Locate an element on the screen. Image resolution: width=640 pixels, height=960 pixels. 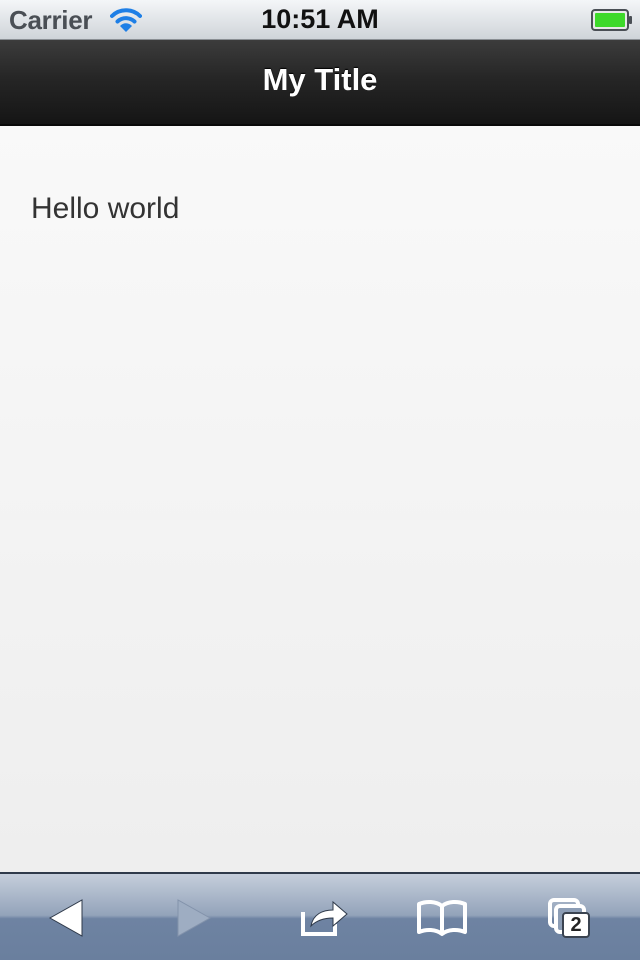
bookmarks-button is located at coordinates (442, 918).